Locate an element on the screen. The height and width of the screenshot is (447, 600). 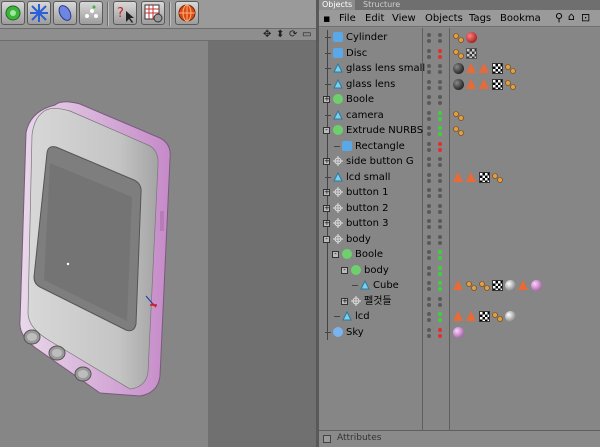
object-name: glass lens small is located at coordinates (385, 68).